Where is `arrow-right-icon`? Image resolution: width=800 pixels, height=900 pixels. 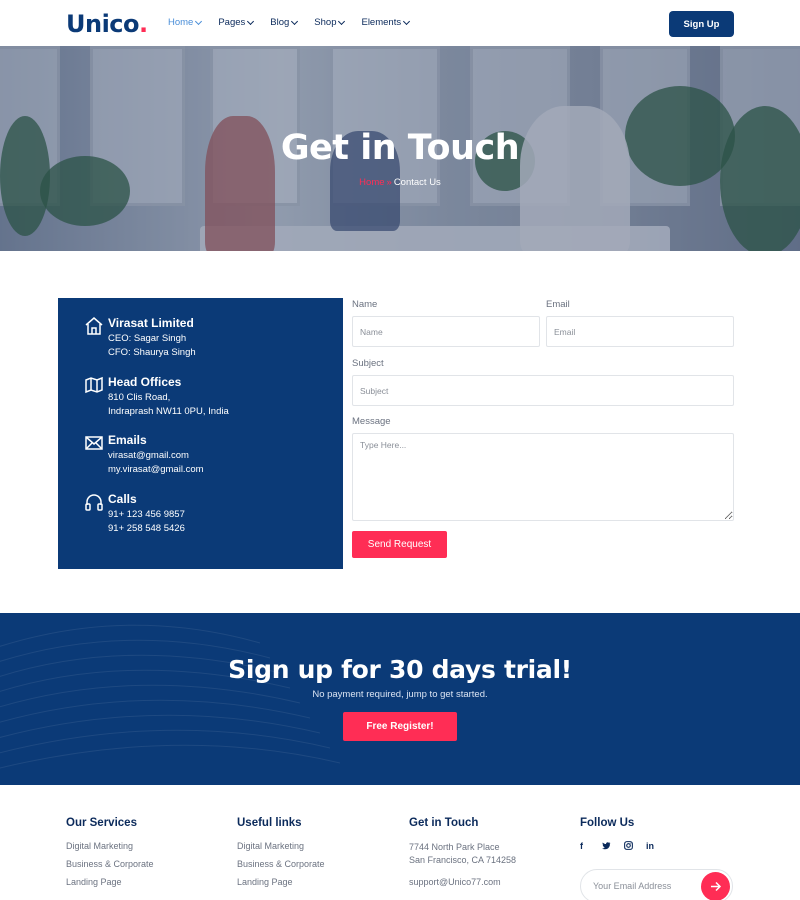 arrow-right-icon is located at coordinates (716, 886).